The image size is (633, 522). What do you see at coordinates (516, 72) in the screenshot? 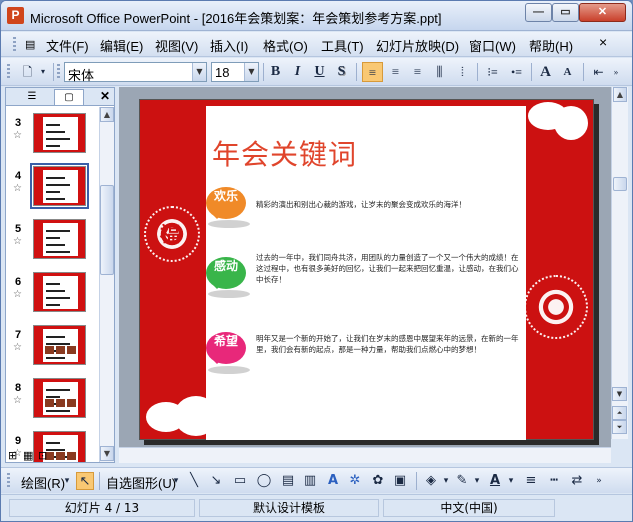
I see `bulleted-list-icon: •≡` at bounding box center [516, 72].